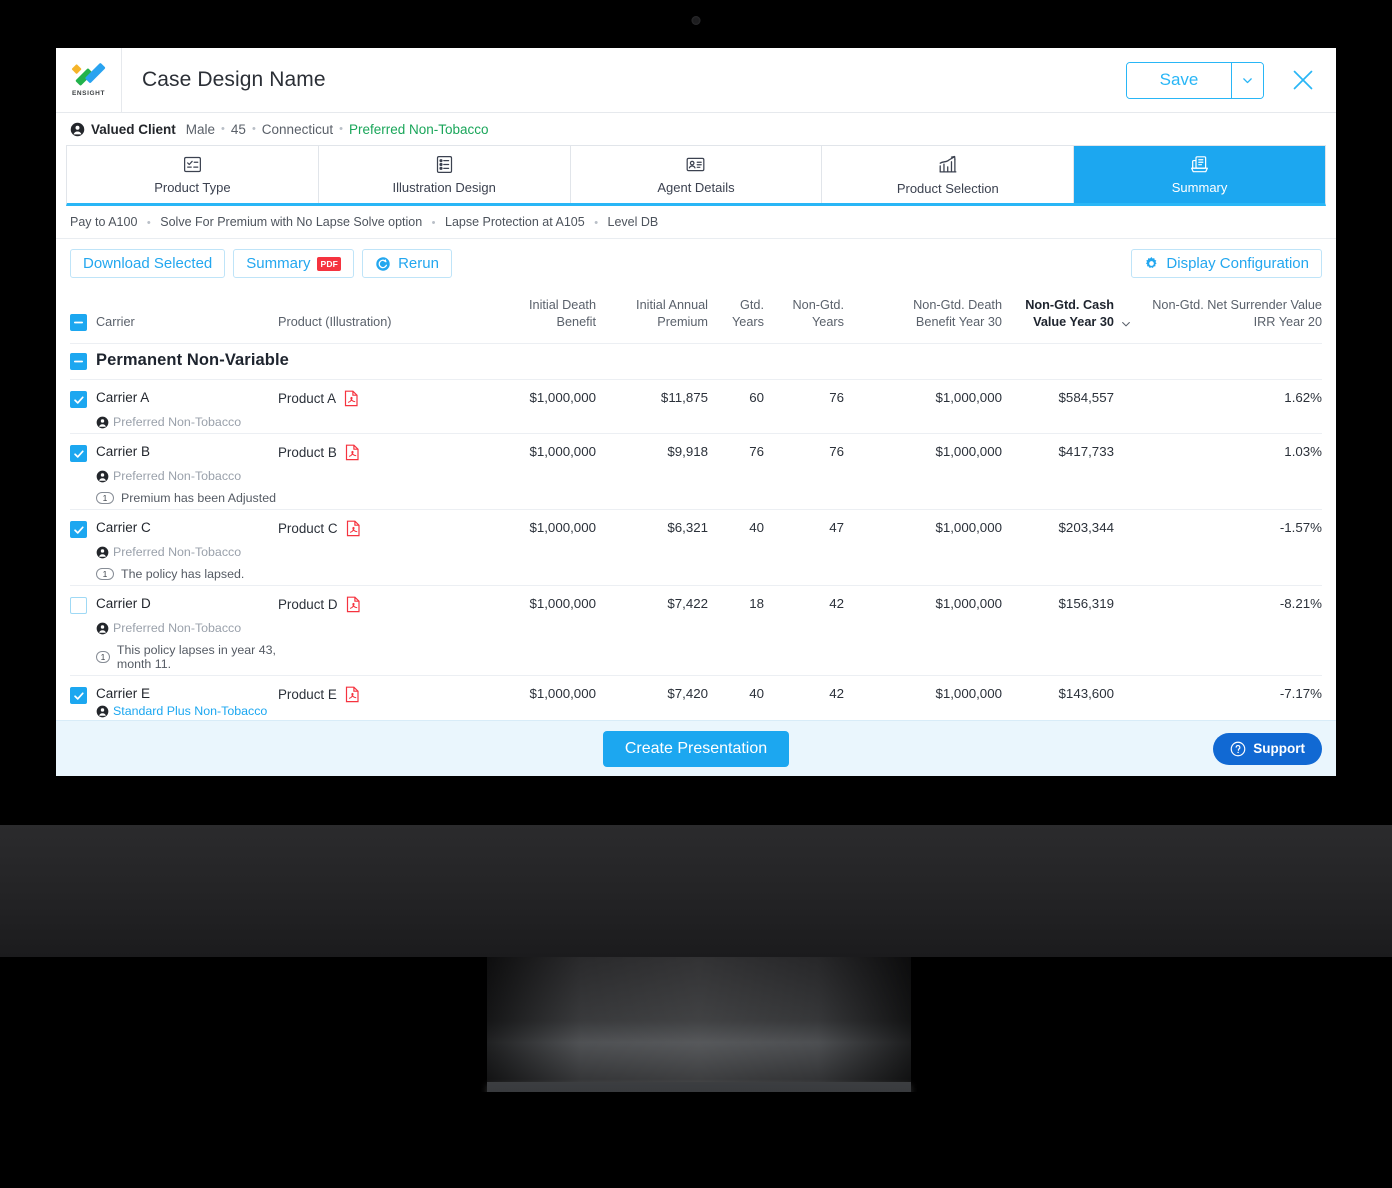 Image resolution: width=1392 pixels, height=1188 pixels. I want to click on col-header-initial-annual-premium: Initial Annual Premium, so click(652, 316).